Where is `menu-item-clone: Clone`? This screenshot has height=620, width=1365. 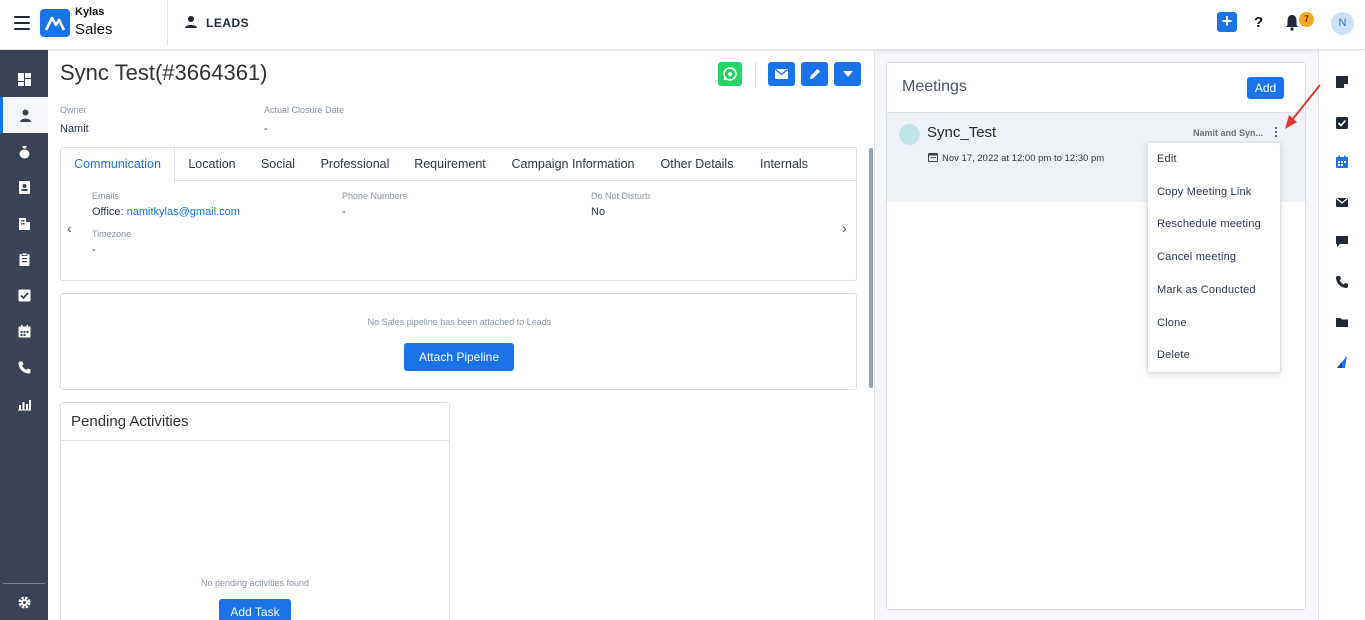
menu-item-clone: Clone is located at coordinates (1172, 323).